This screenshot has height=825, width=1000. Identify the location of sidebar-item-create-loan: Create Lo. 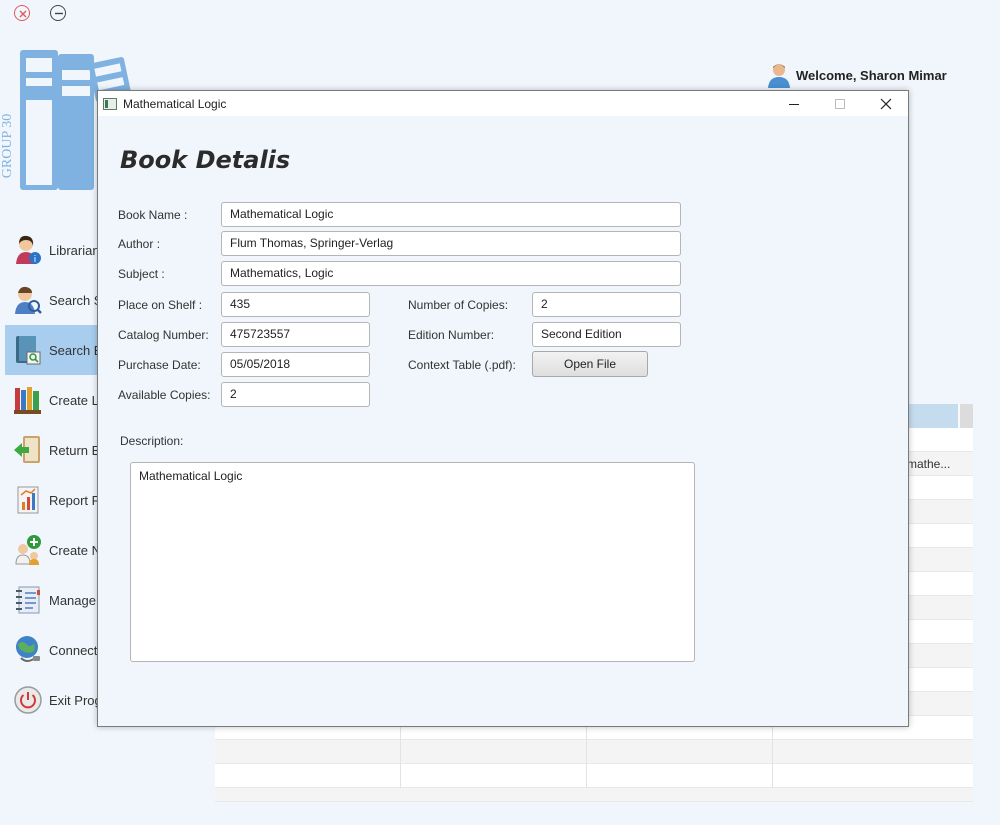
(51, 400).